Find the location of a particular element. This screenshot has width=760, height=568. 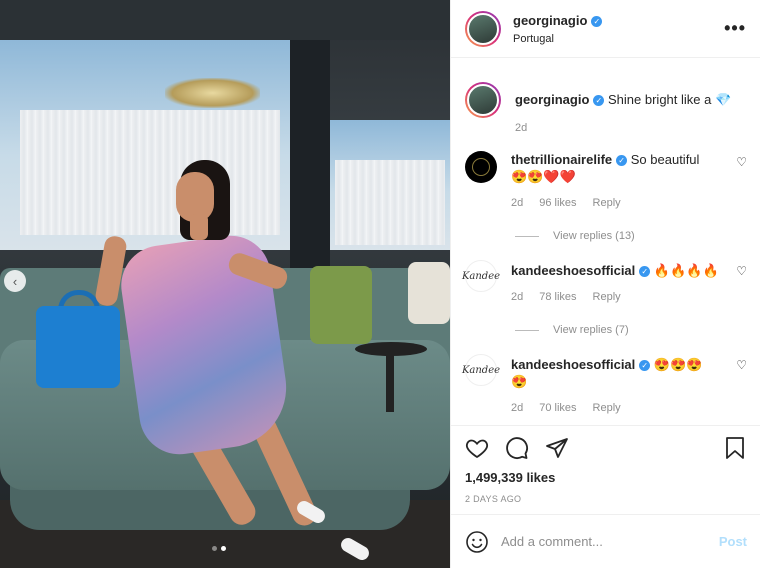

side-table-leg is located at coordinates (390, 382).